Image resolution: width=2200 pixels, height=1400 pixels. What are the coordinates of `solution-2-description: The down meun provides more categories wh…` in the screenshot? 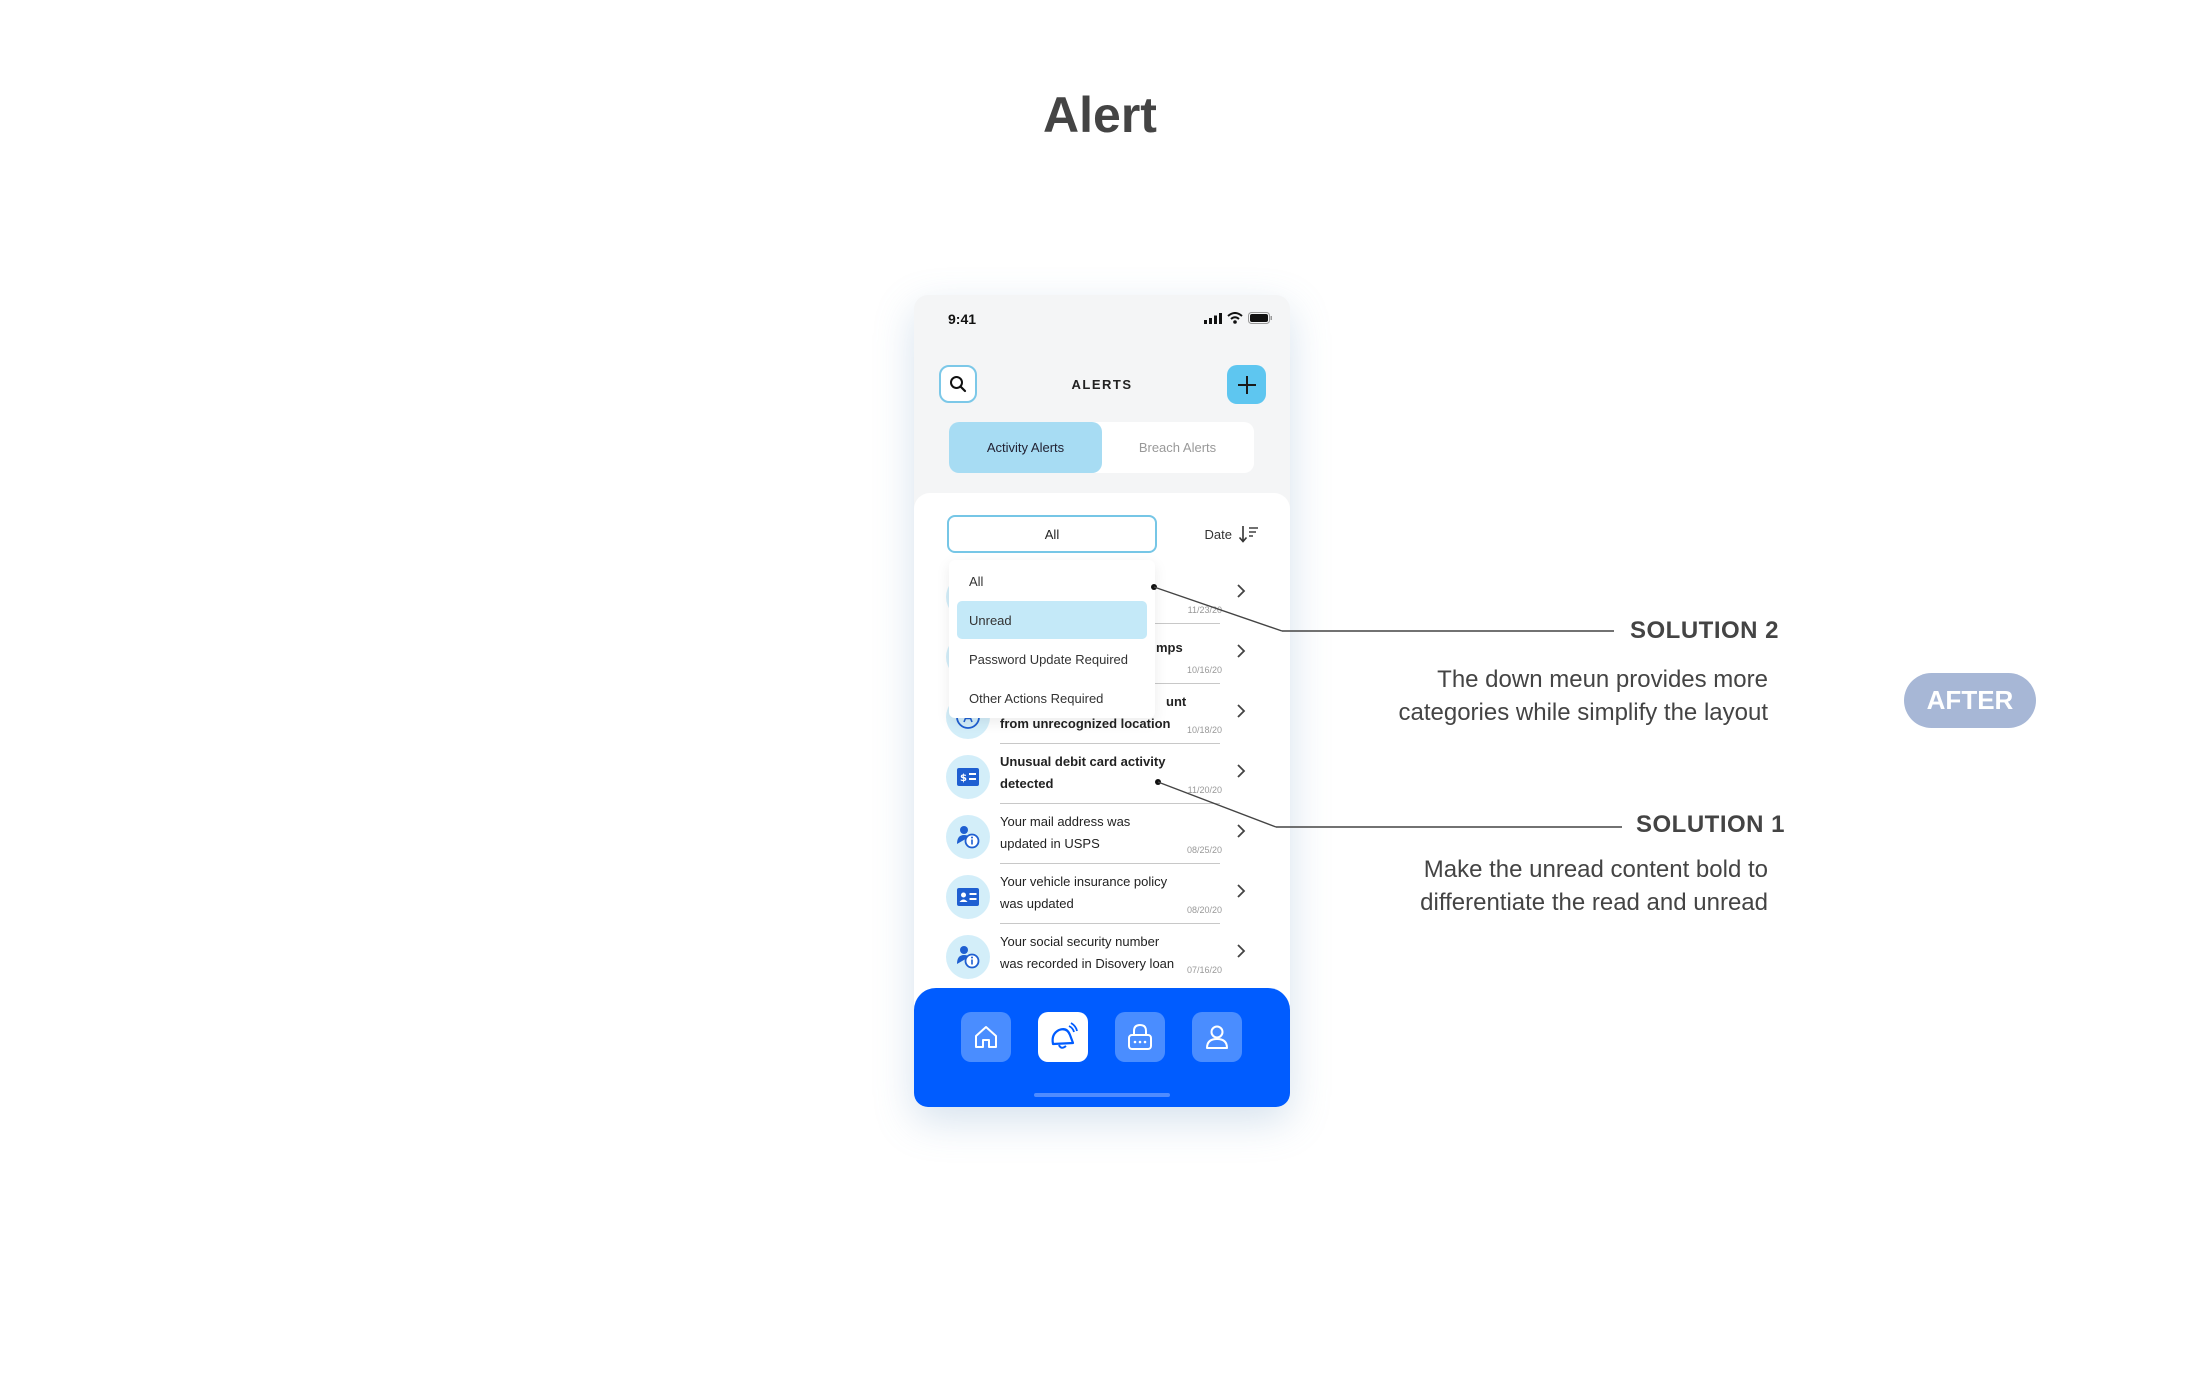 It's located at (1583, 696).